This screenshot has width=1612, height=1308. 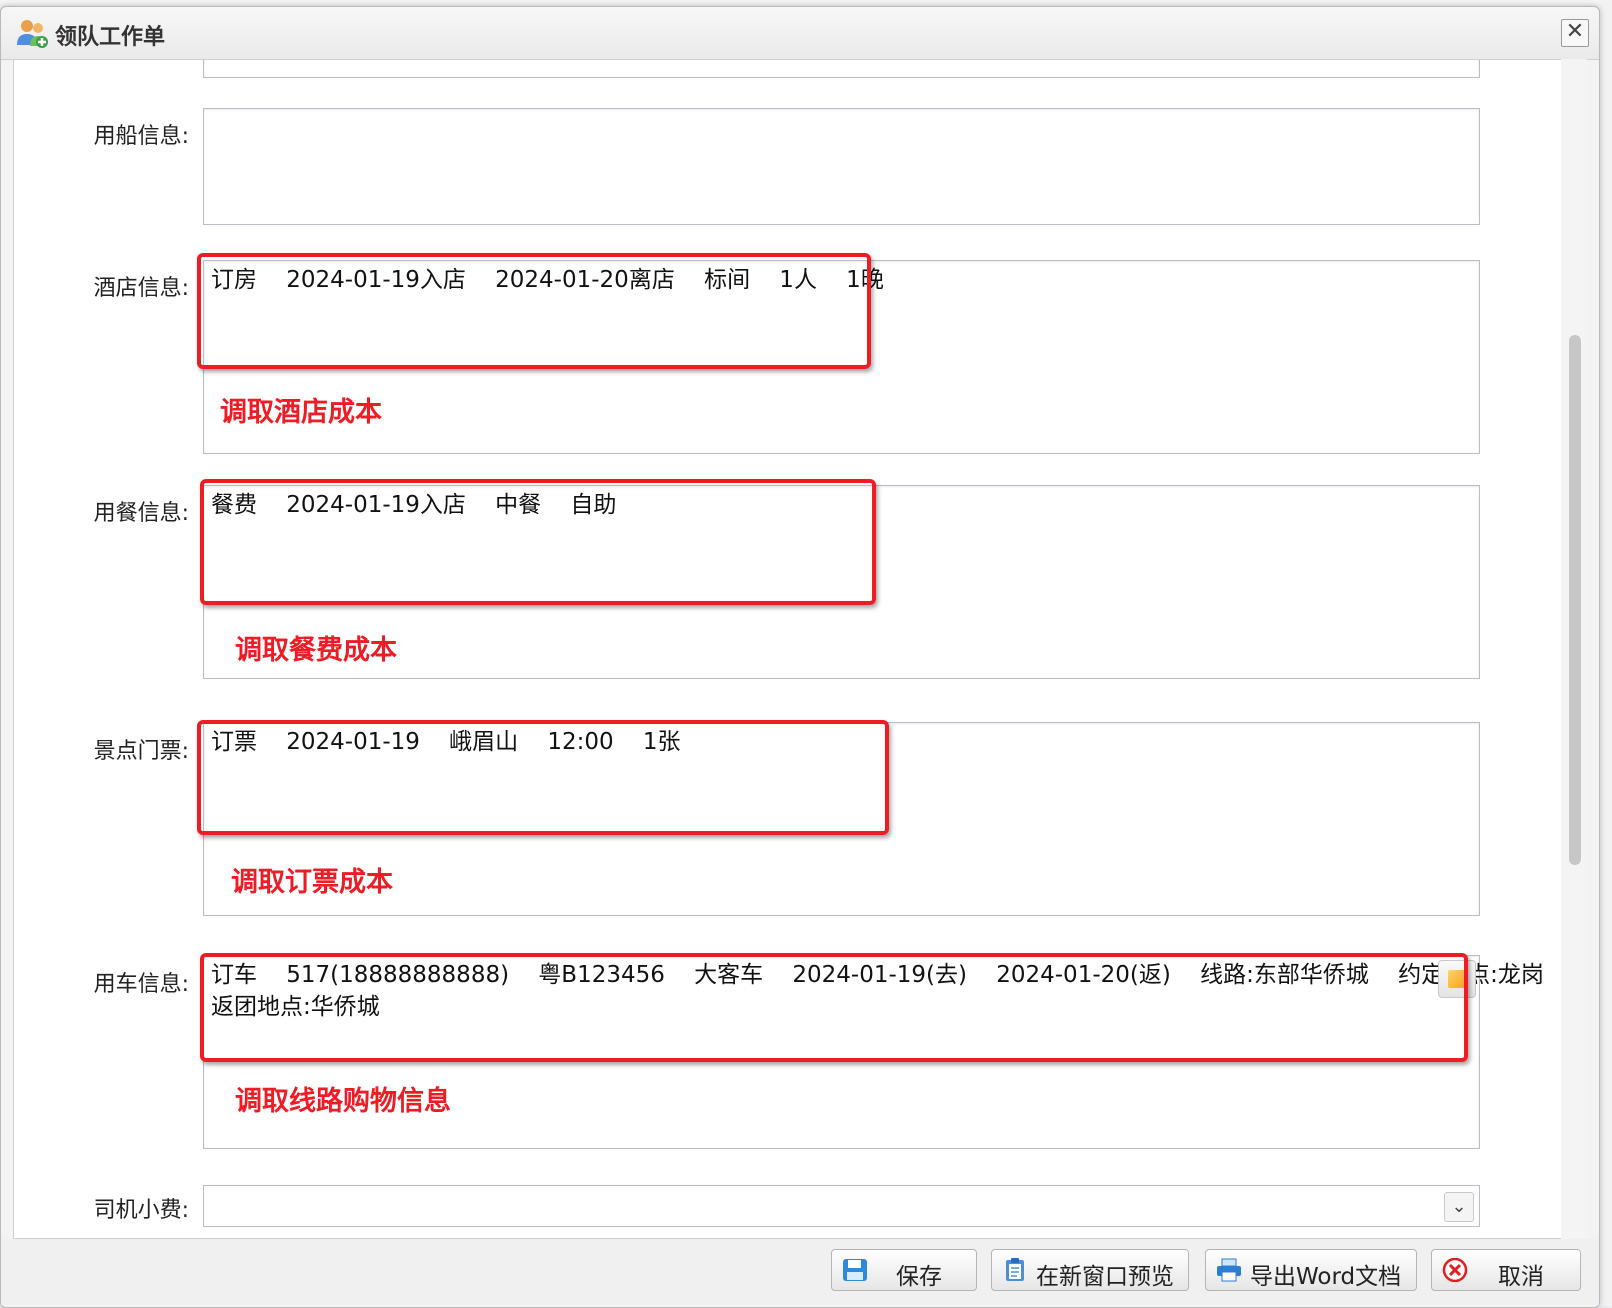 What do you see at coordinates (301, 412) in the screenshot?
I see `hotel-cost-annotation: 调取酒店成本` at bounding box center [301, 412].